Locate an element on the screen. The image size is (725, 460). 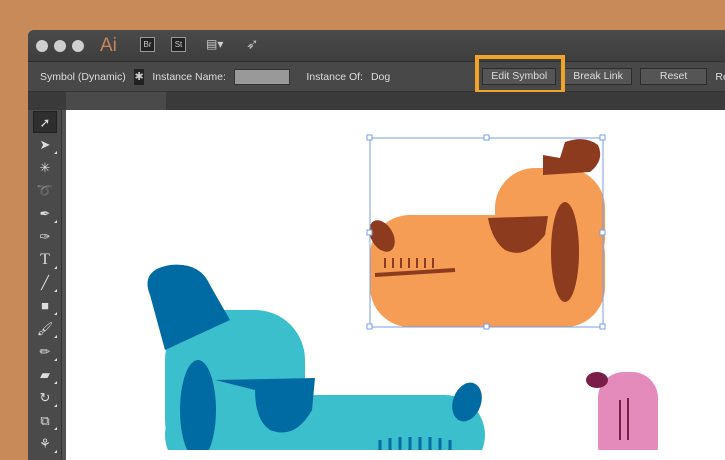
zoom-button is located at coordinates (78, 46).